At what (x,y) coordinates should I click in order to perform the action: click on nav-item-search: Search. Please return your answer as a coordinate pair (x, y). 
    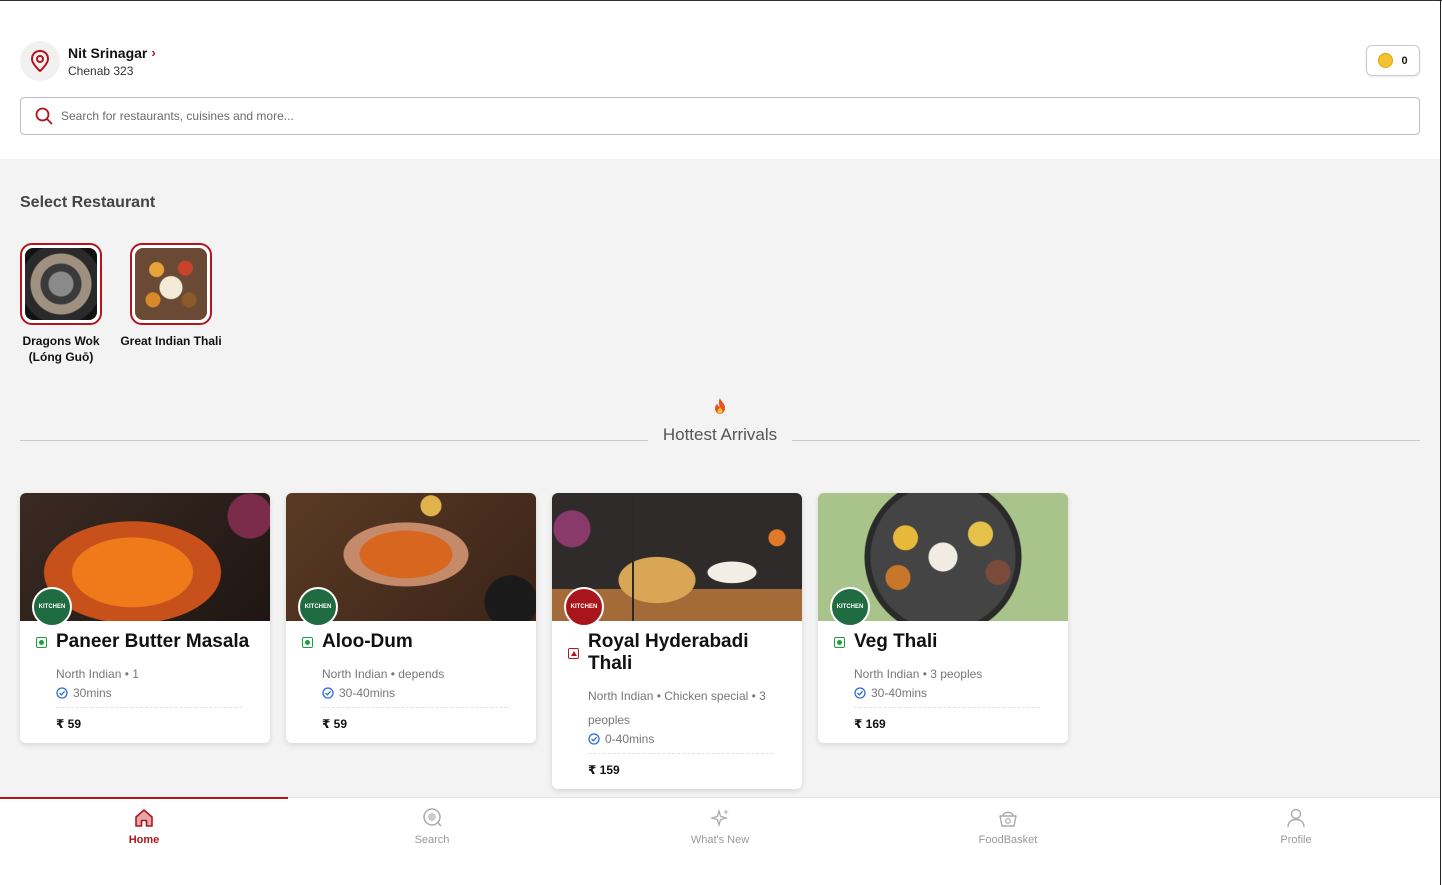
    Looking at the image, I should click on (432, 829).